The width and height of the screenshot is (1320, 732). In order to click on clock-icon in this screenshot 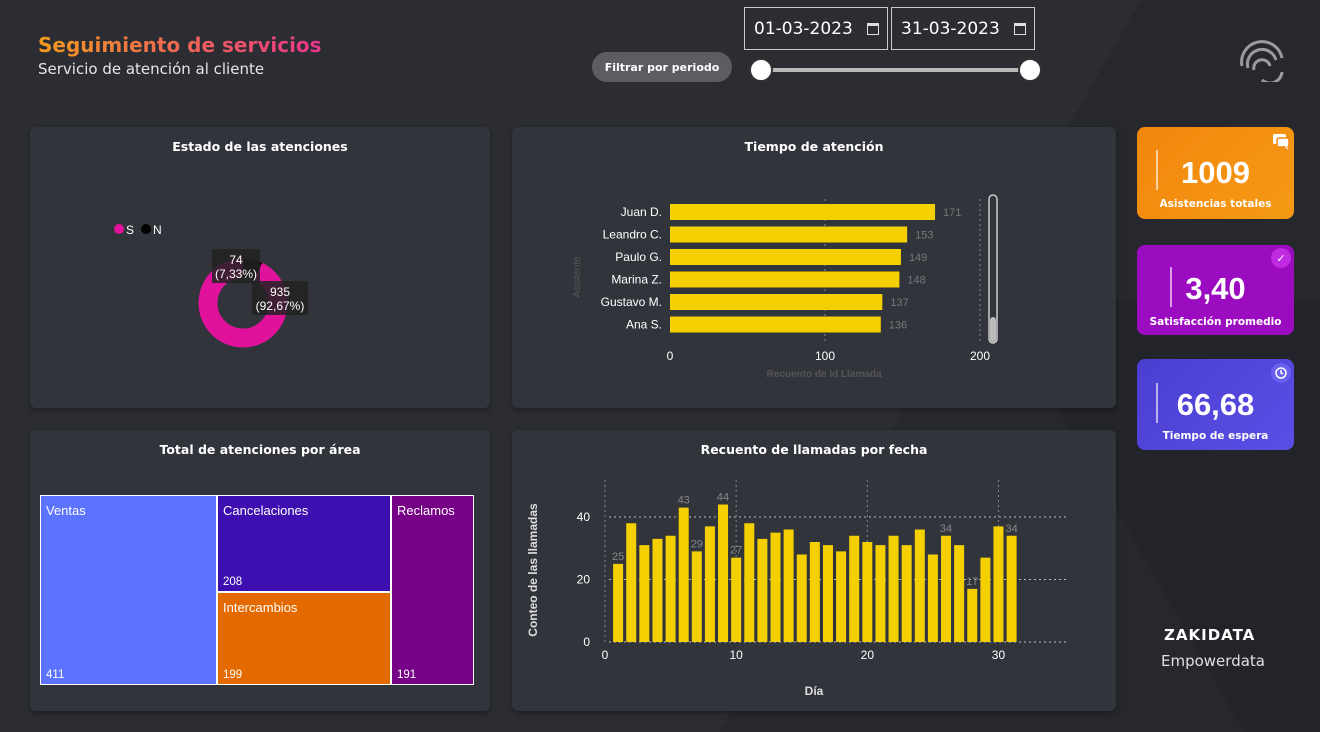, I will do `click(1281, 373)`.